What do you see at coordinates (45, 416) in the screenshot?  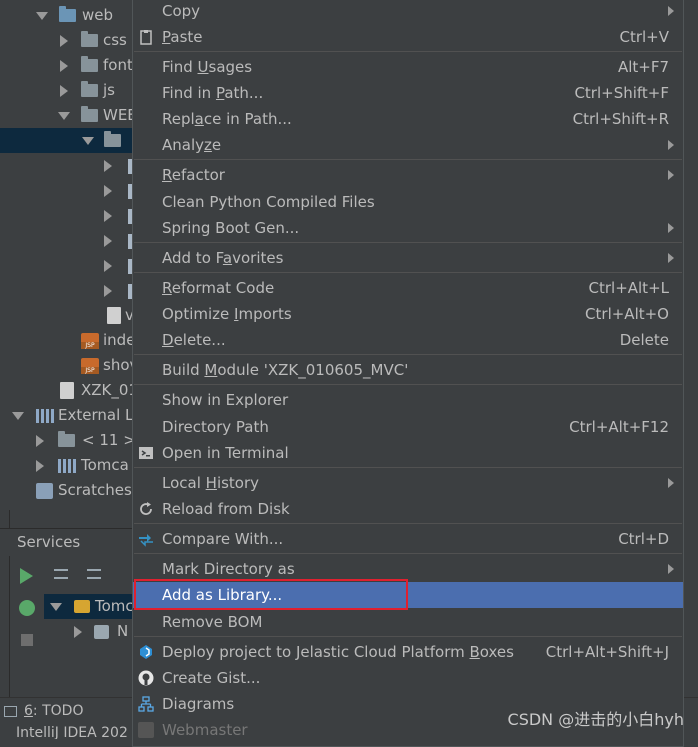 I see `library-icon` at bounding box center [45, 416].